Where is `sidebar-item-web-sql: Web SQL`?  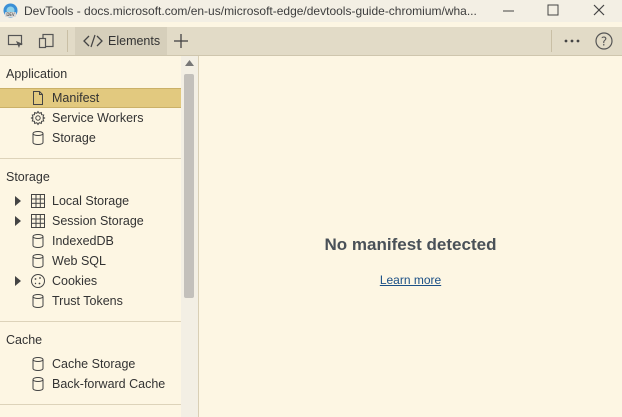 sidebar-item-web-sql: Web SQL is located at coordinates (90, 261).